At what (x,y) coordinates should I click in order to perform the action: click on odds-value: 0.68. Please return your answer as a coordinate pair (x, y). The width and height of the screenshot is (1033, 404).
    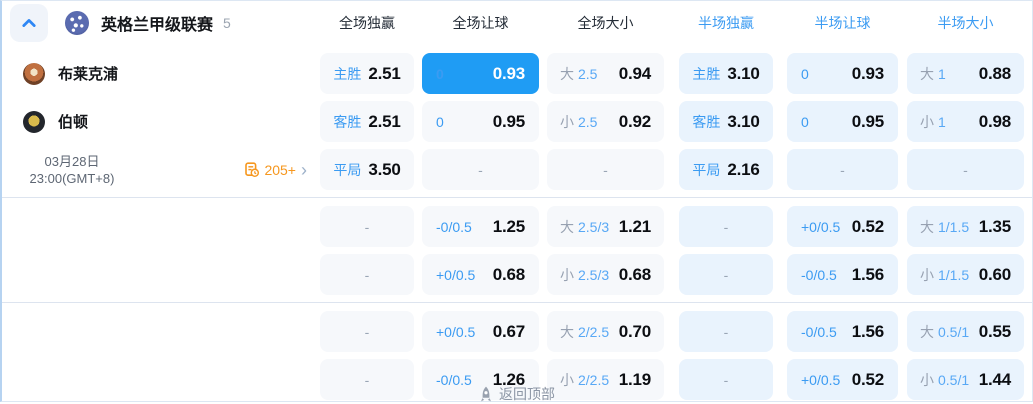
    Looking at the image, I should click on (635, 275).